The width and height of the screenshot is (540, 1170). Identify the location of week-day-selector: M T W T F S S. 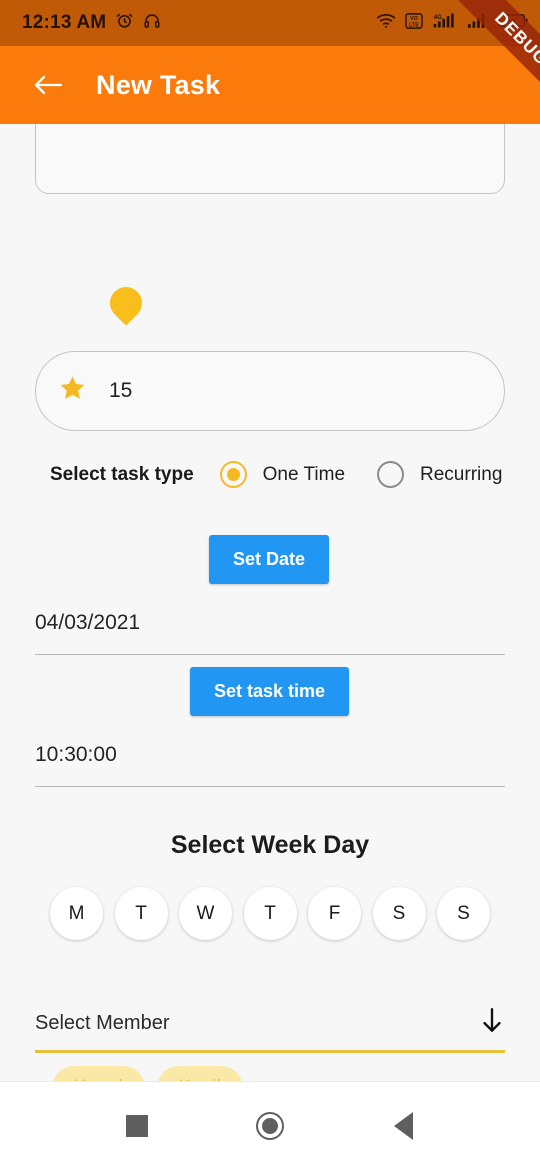
(270, 913).